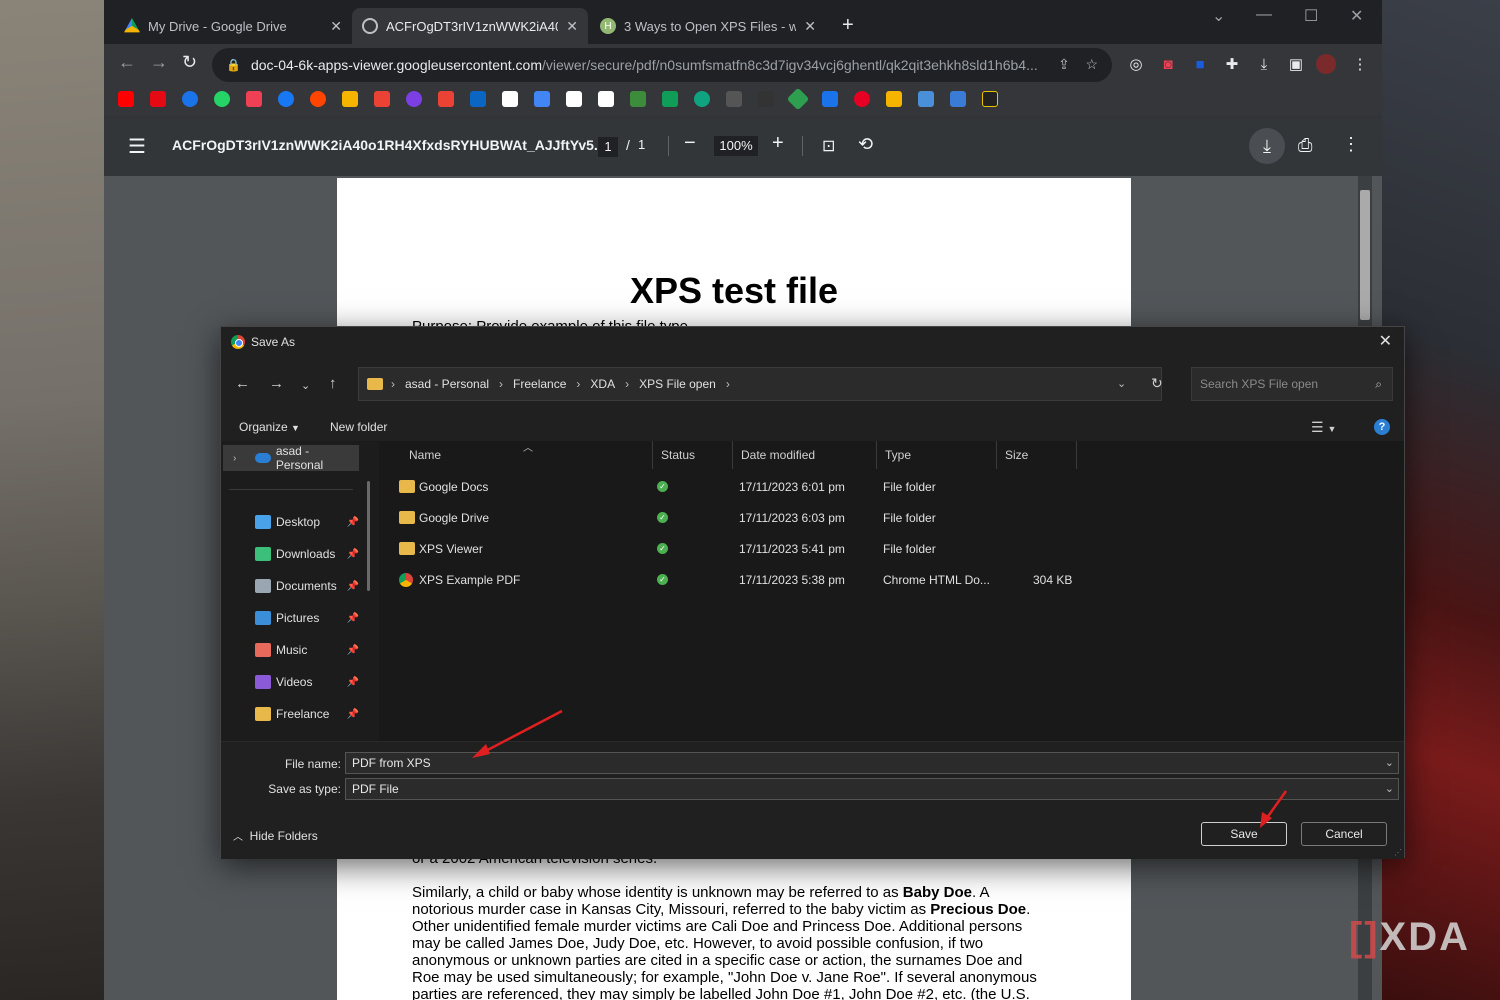 The image size is (1500, 1000). Describe the element at coordinates (189, 62) in the screenshot. I see `reload-icon: ↻` at that location.